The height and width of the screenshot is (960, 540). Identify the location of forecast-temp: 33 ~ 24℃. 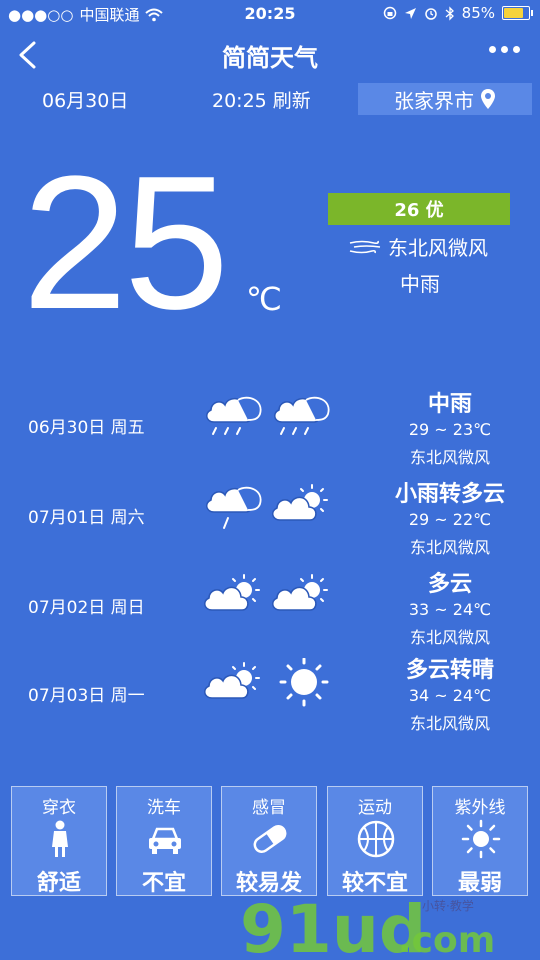
(450, 609).